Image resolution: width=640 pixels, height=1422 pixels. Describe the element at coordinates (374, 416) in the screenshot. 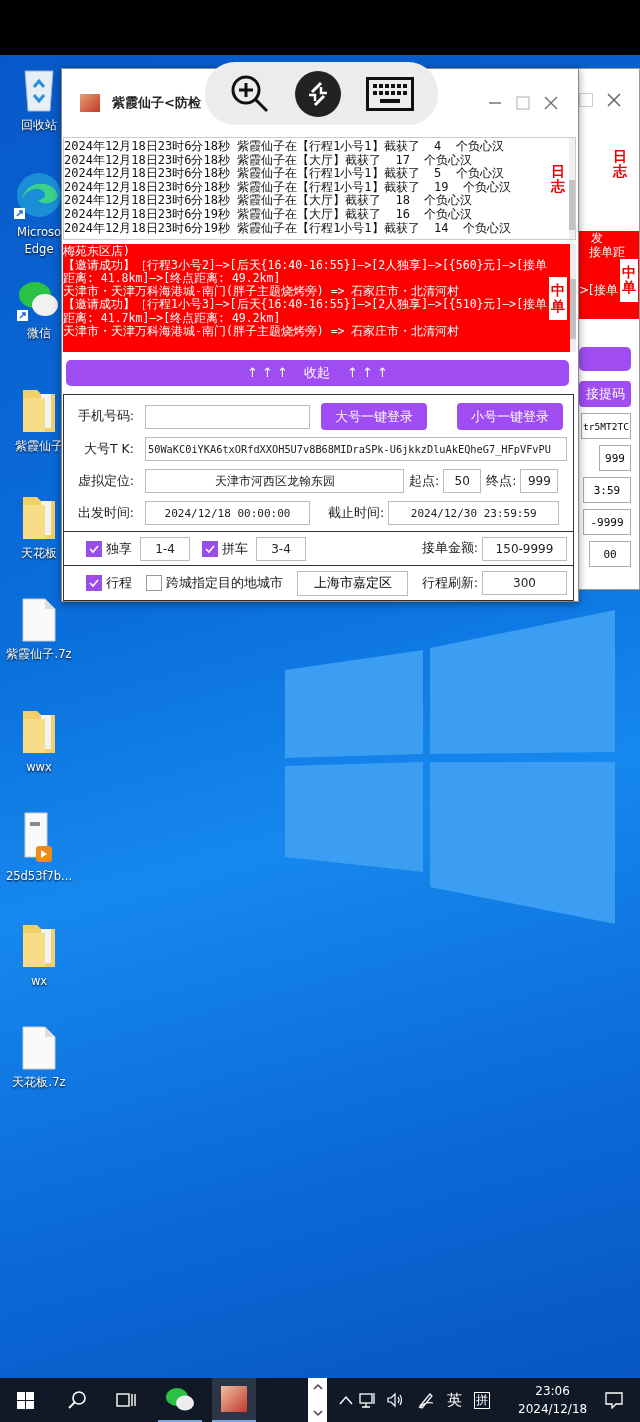

I see `login-button: 大号一键登录` at that location.